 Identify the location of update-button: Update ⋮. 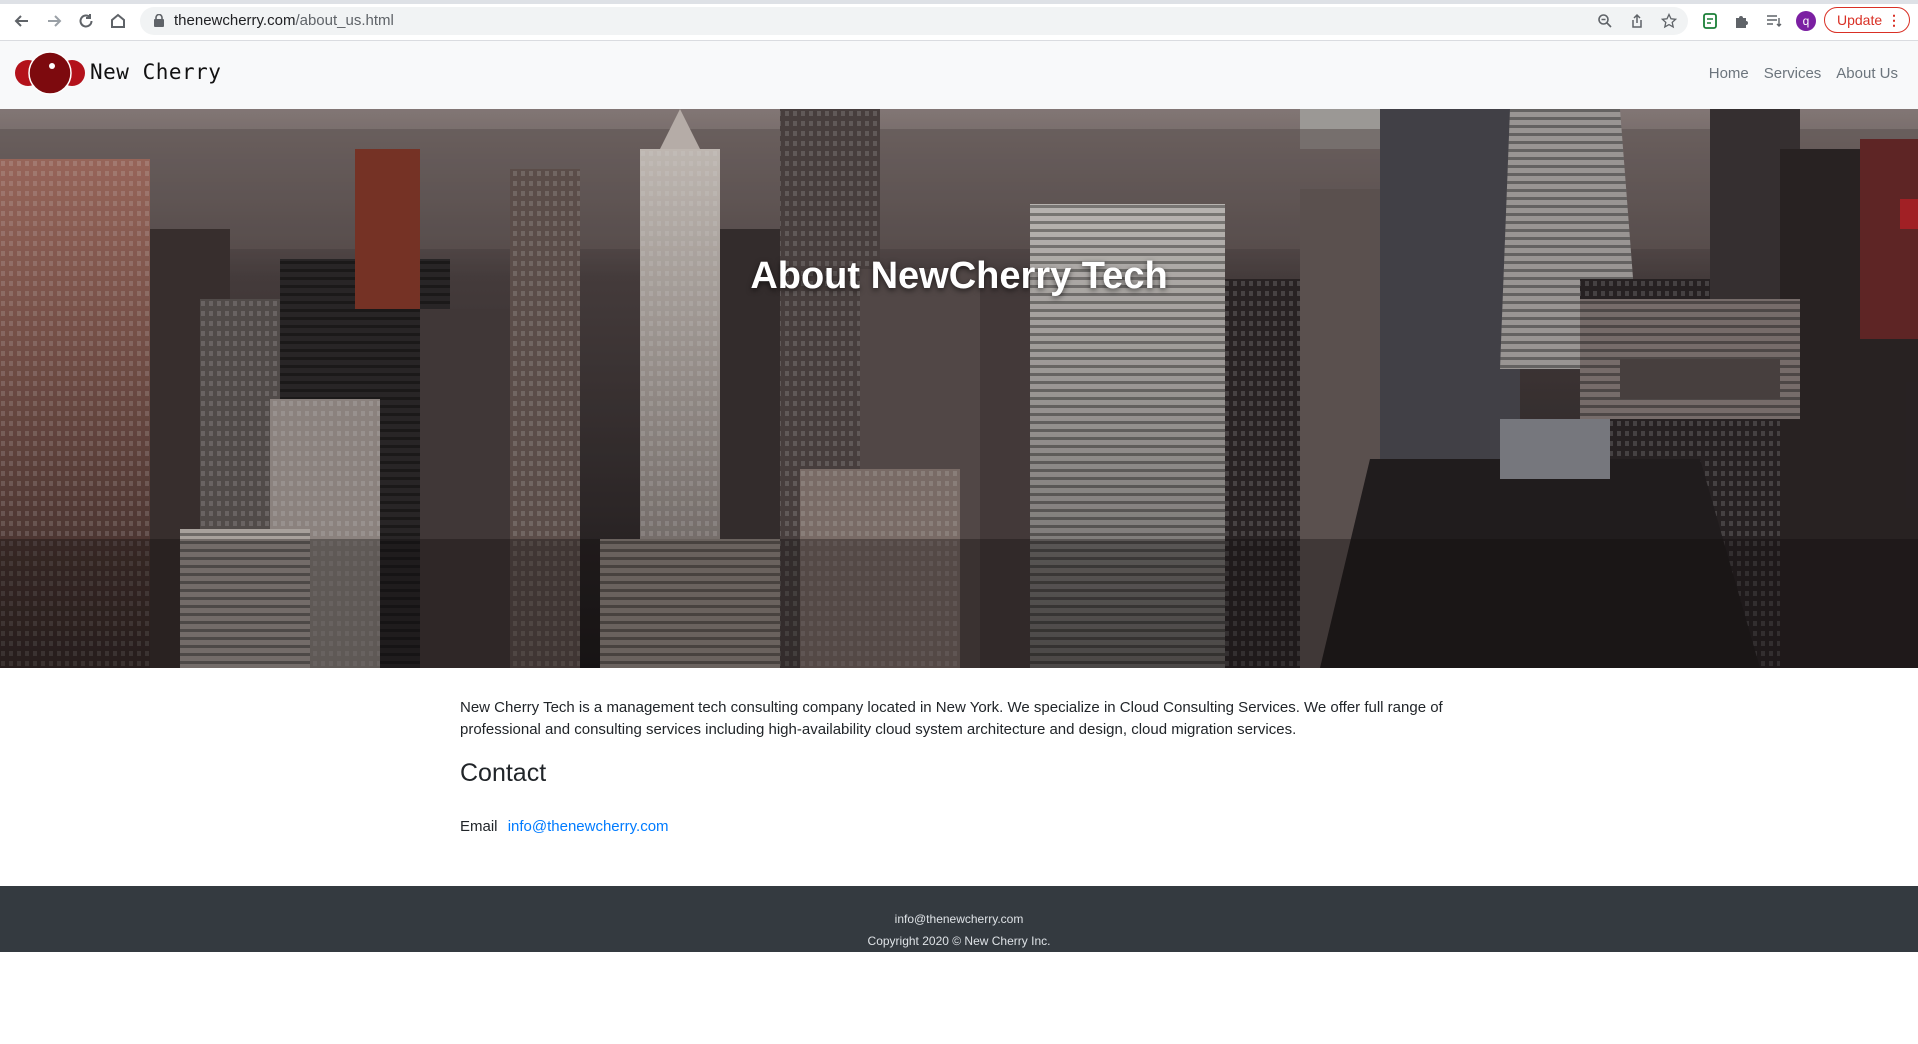
(1867, 20).